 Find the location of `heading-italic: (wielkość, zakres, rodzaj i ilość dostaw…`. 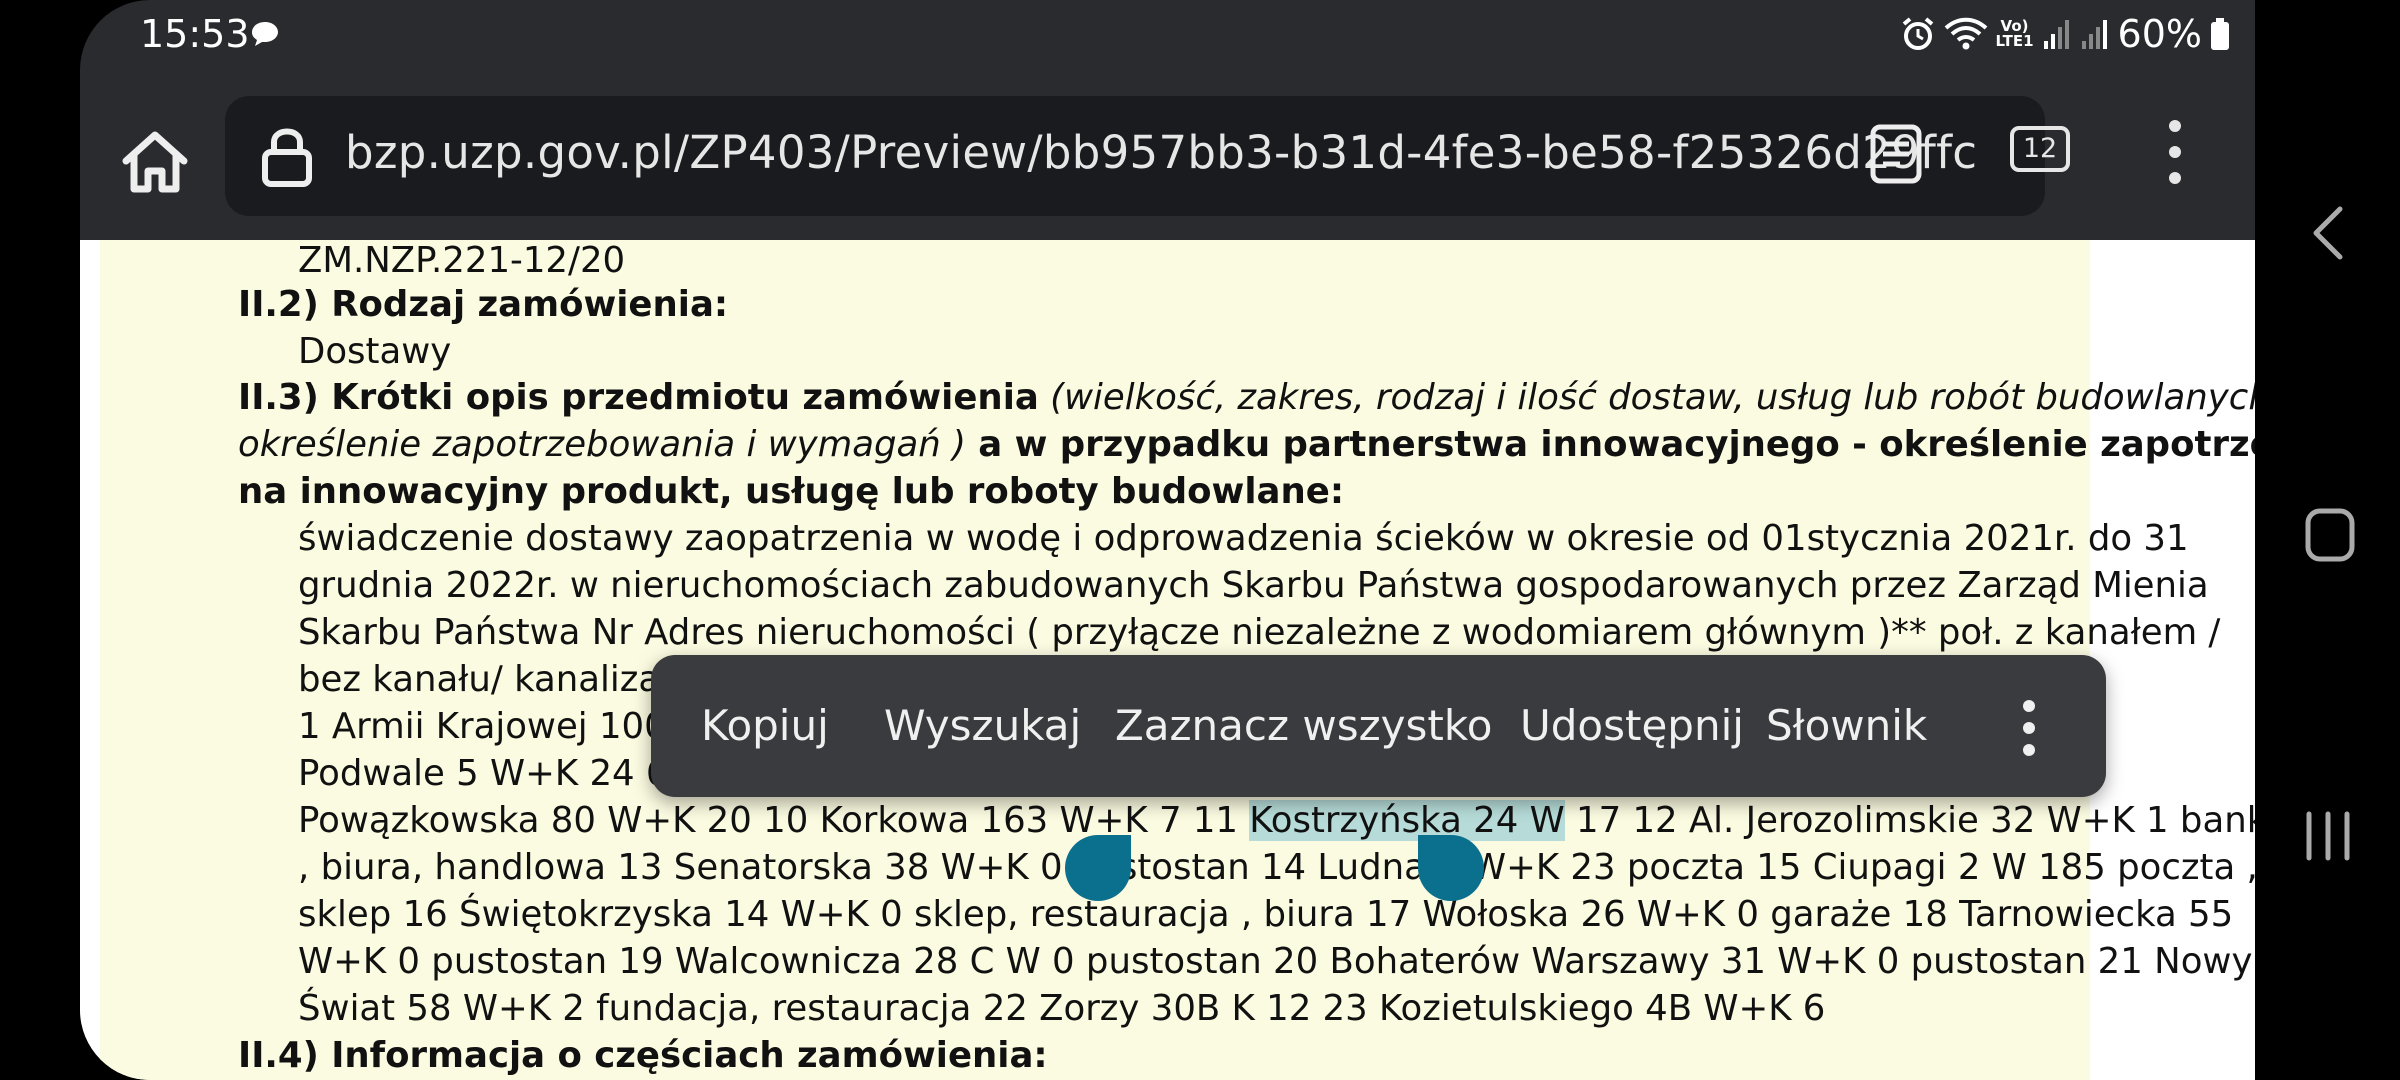

heading-italic: (wielkość, zakres, rodzaj i ilość dostaw… is located at coordinates (1646, 397).